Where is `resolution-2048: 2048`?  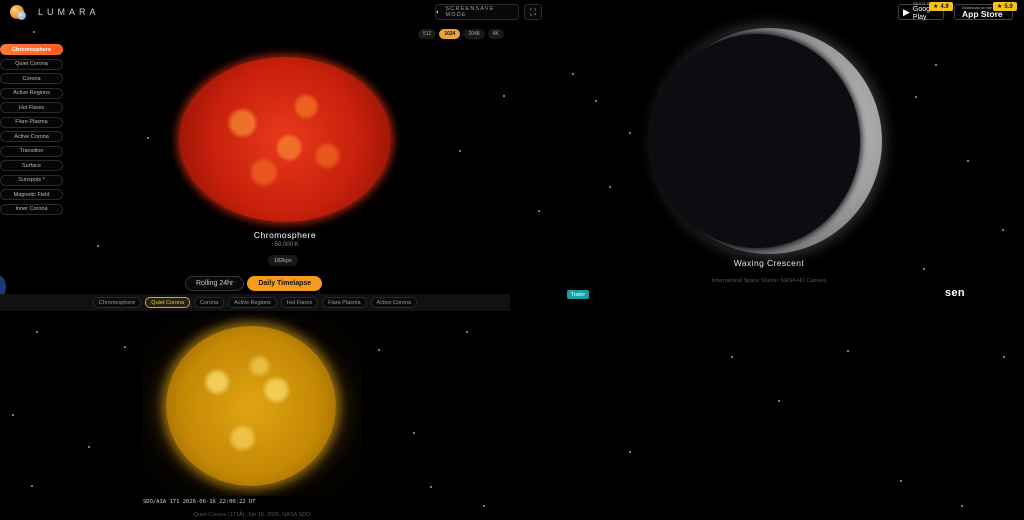 resolution-2048: 2048 is located at coordinates (474, 34).